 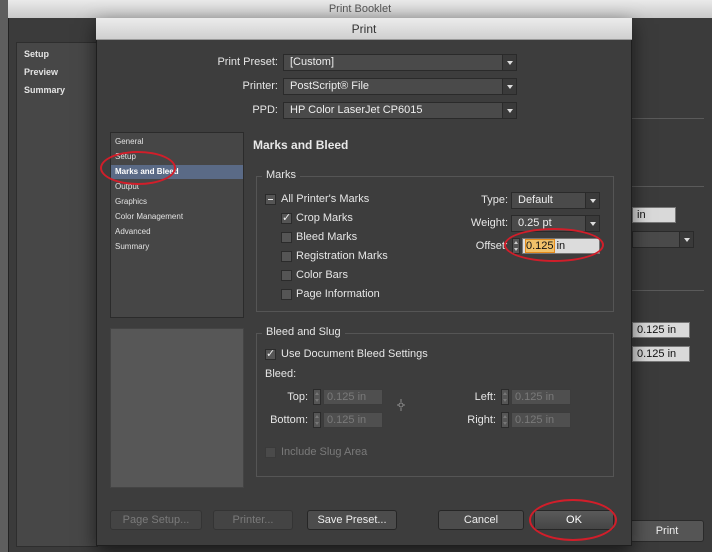 I want to click on category-summary: Summary, so click(x=177, y=247).